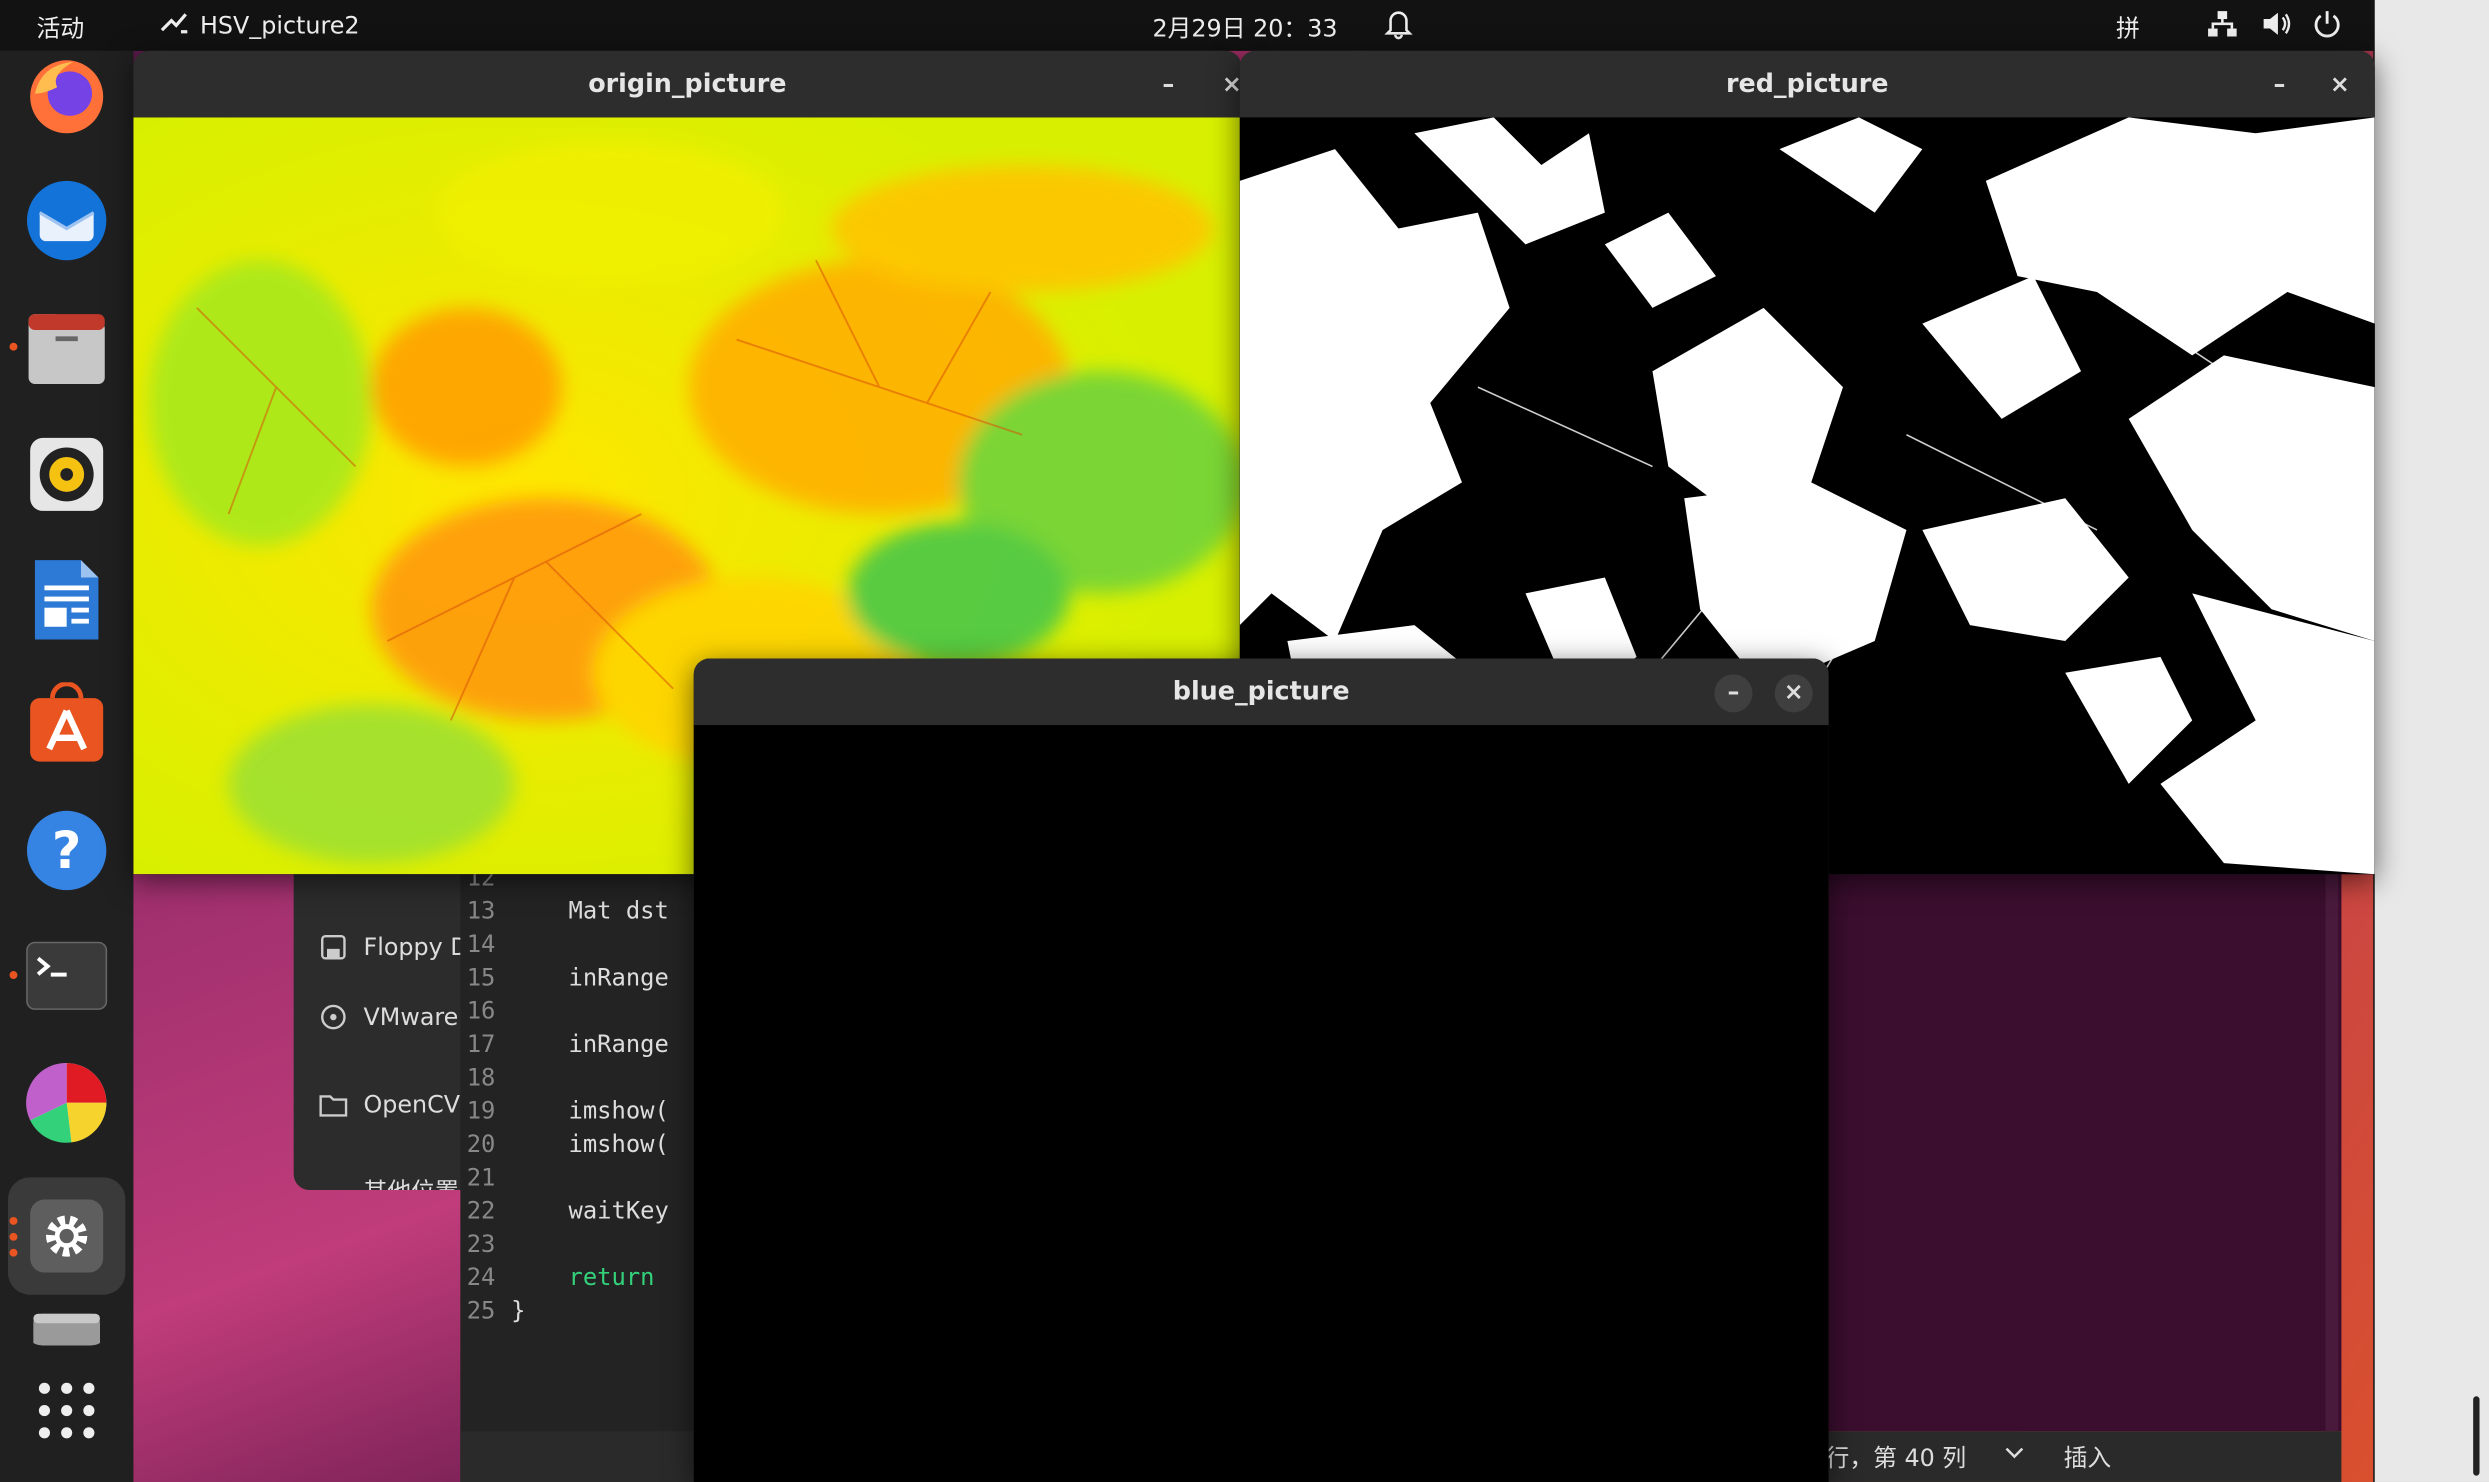  I want to click on code-line: 15 inRange, so click(568, 977).